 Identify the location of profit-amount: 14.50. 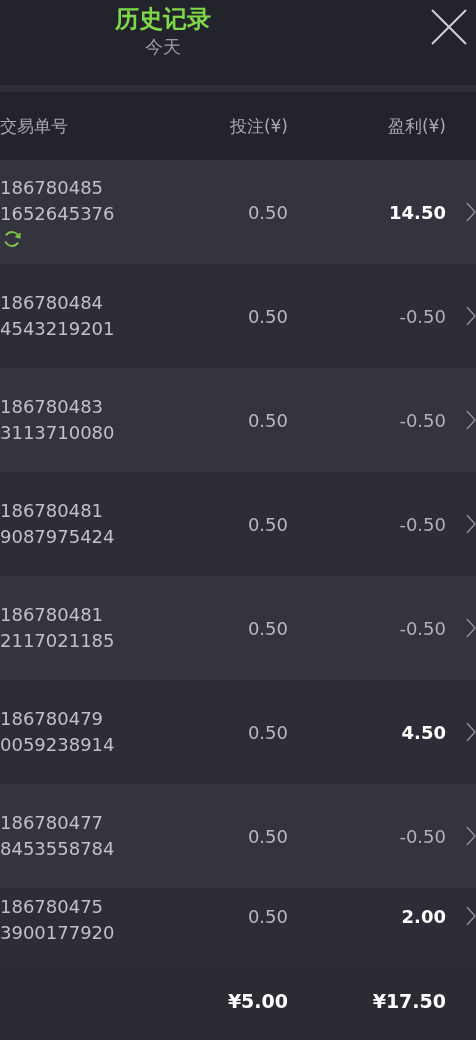
(417, 212).